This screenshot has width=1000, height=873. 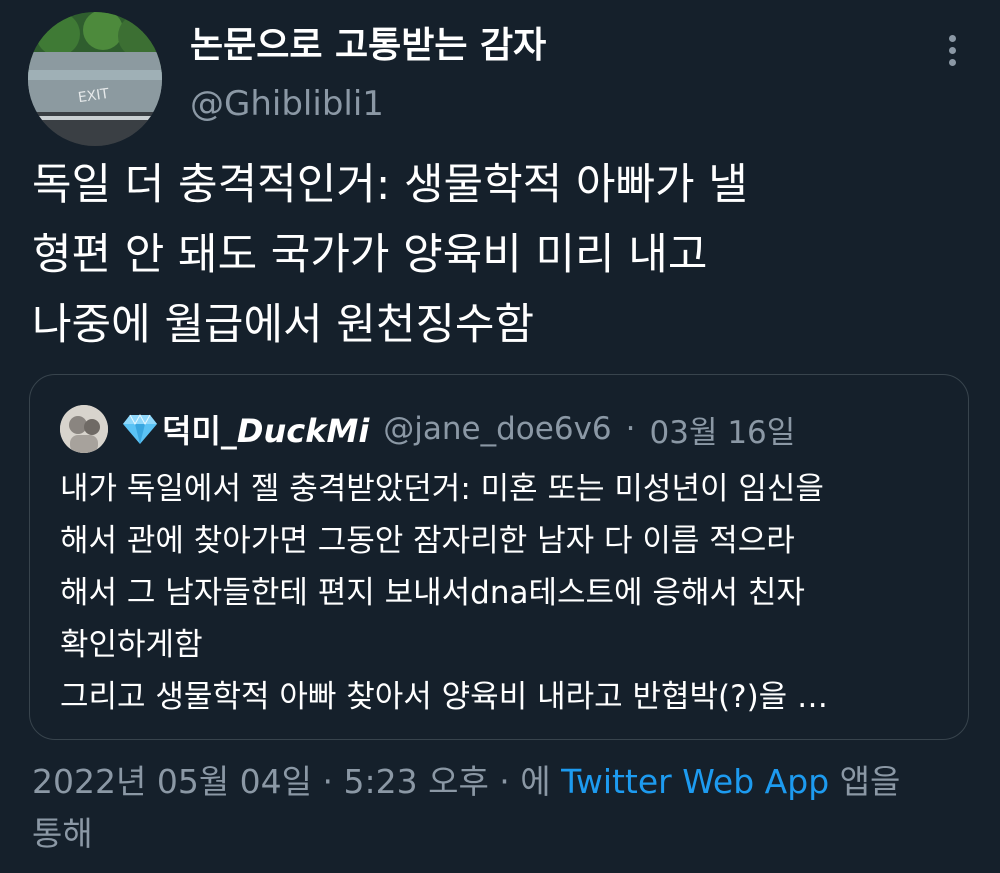 I want to click on author-handle: @Ghiblibli1, so click(x=287, y=104).